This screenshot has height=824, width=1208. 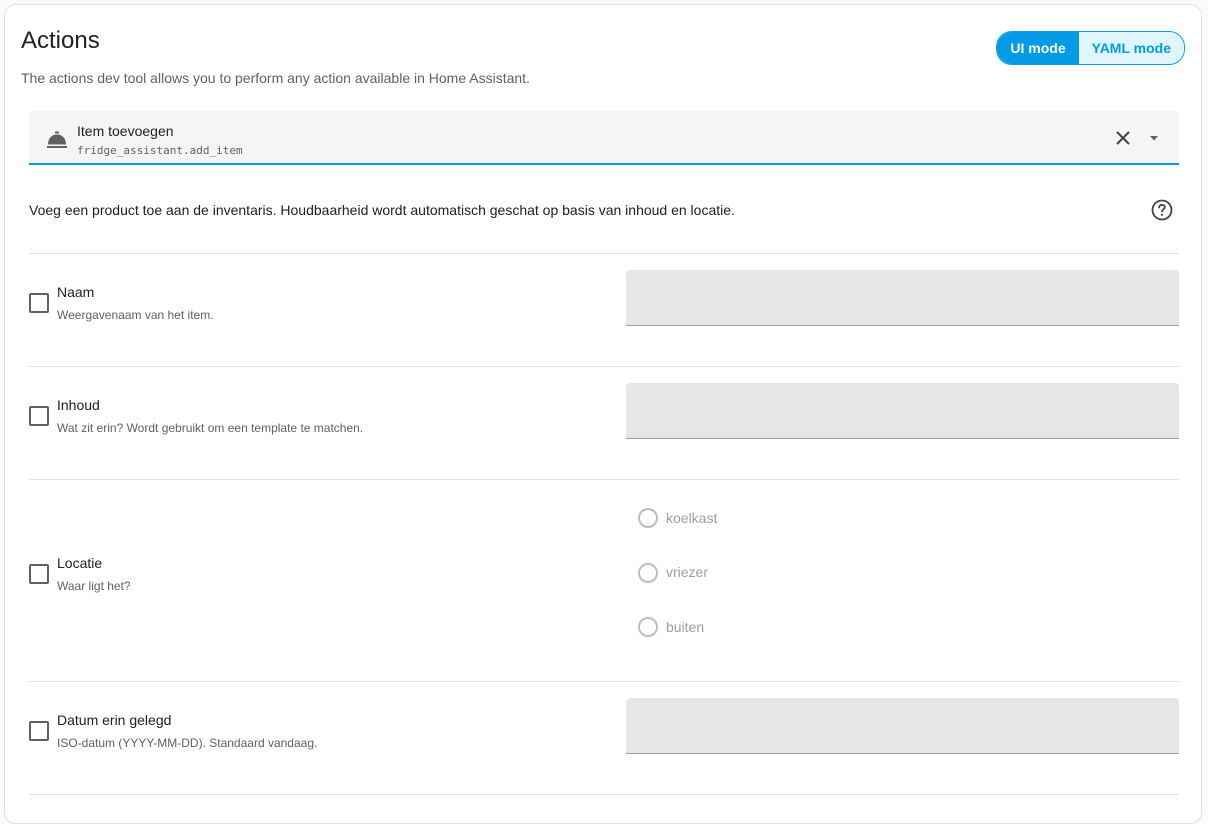 What do you see at coordinates (39, 416) in the screenshot?
I see `inhoud-checkbox` at bounding box center [39, 416].